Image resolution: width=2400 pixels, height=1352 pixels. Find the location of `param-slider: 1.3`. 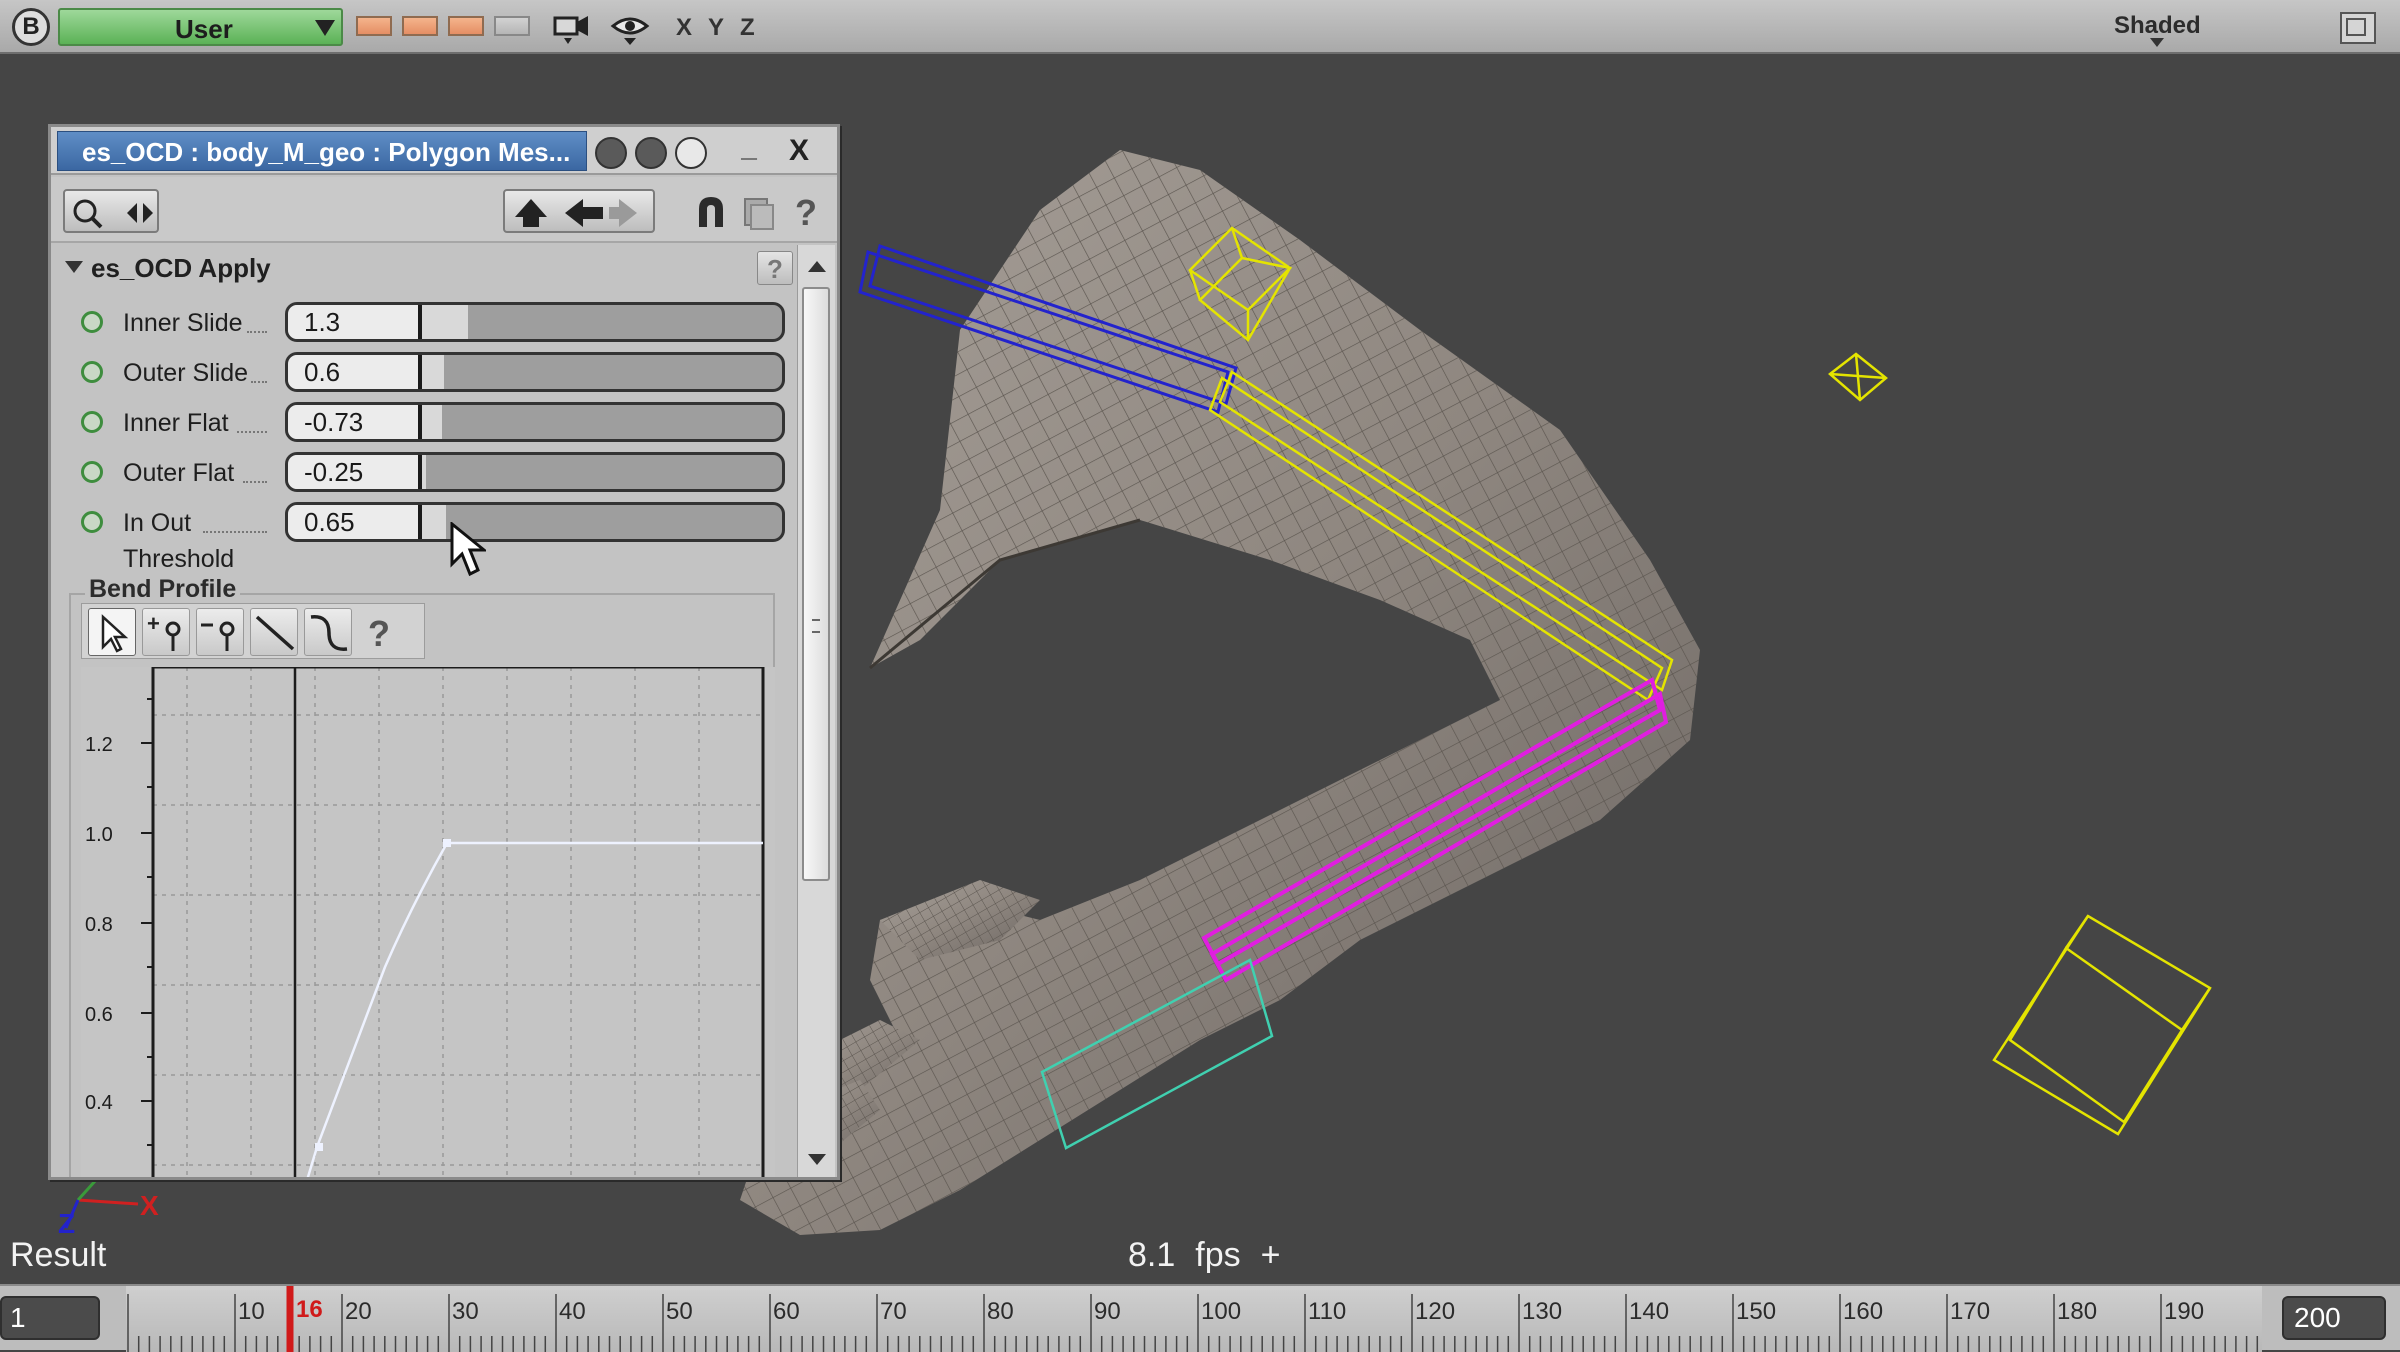

param-slider: 1.3 is located at coordinates (535, 322).